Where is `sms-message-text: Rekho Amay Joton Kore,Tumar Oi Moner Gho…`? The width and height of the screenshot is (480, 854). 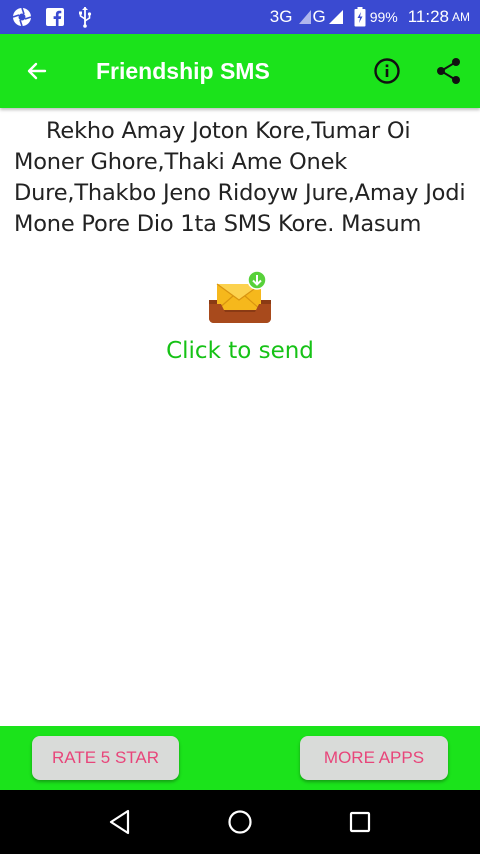 sms-message-text: Rekho Amay Joton Kore,Tumar Oi Moner Gho… is located at coordinates (240, 177).